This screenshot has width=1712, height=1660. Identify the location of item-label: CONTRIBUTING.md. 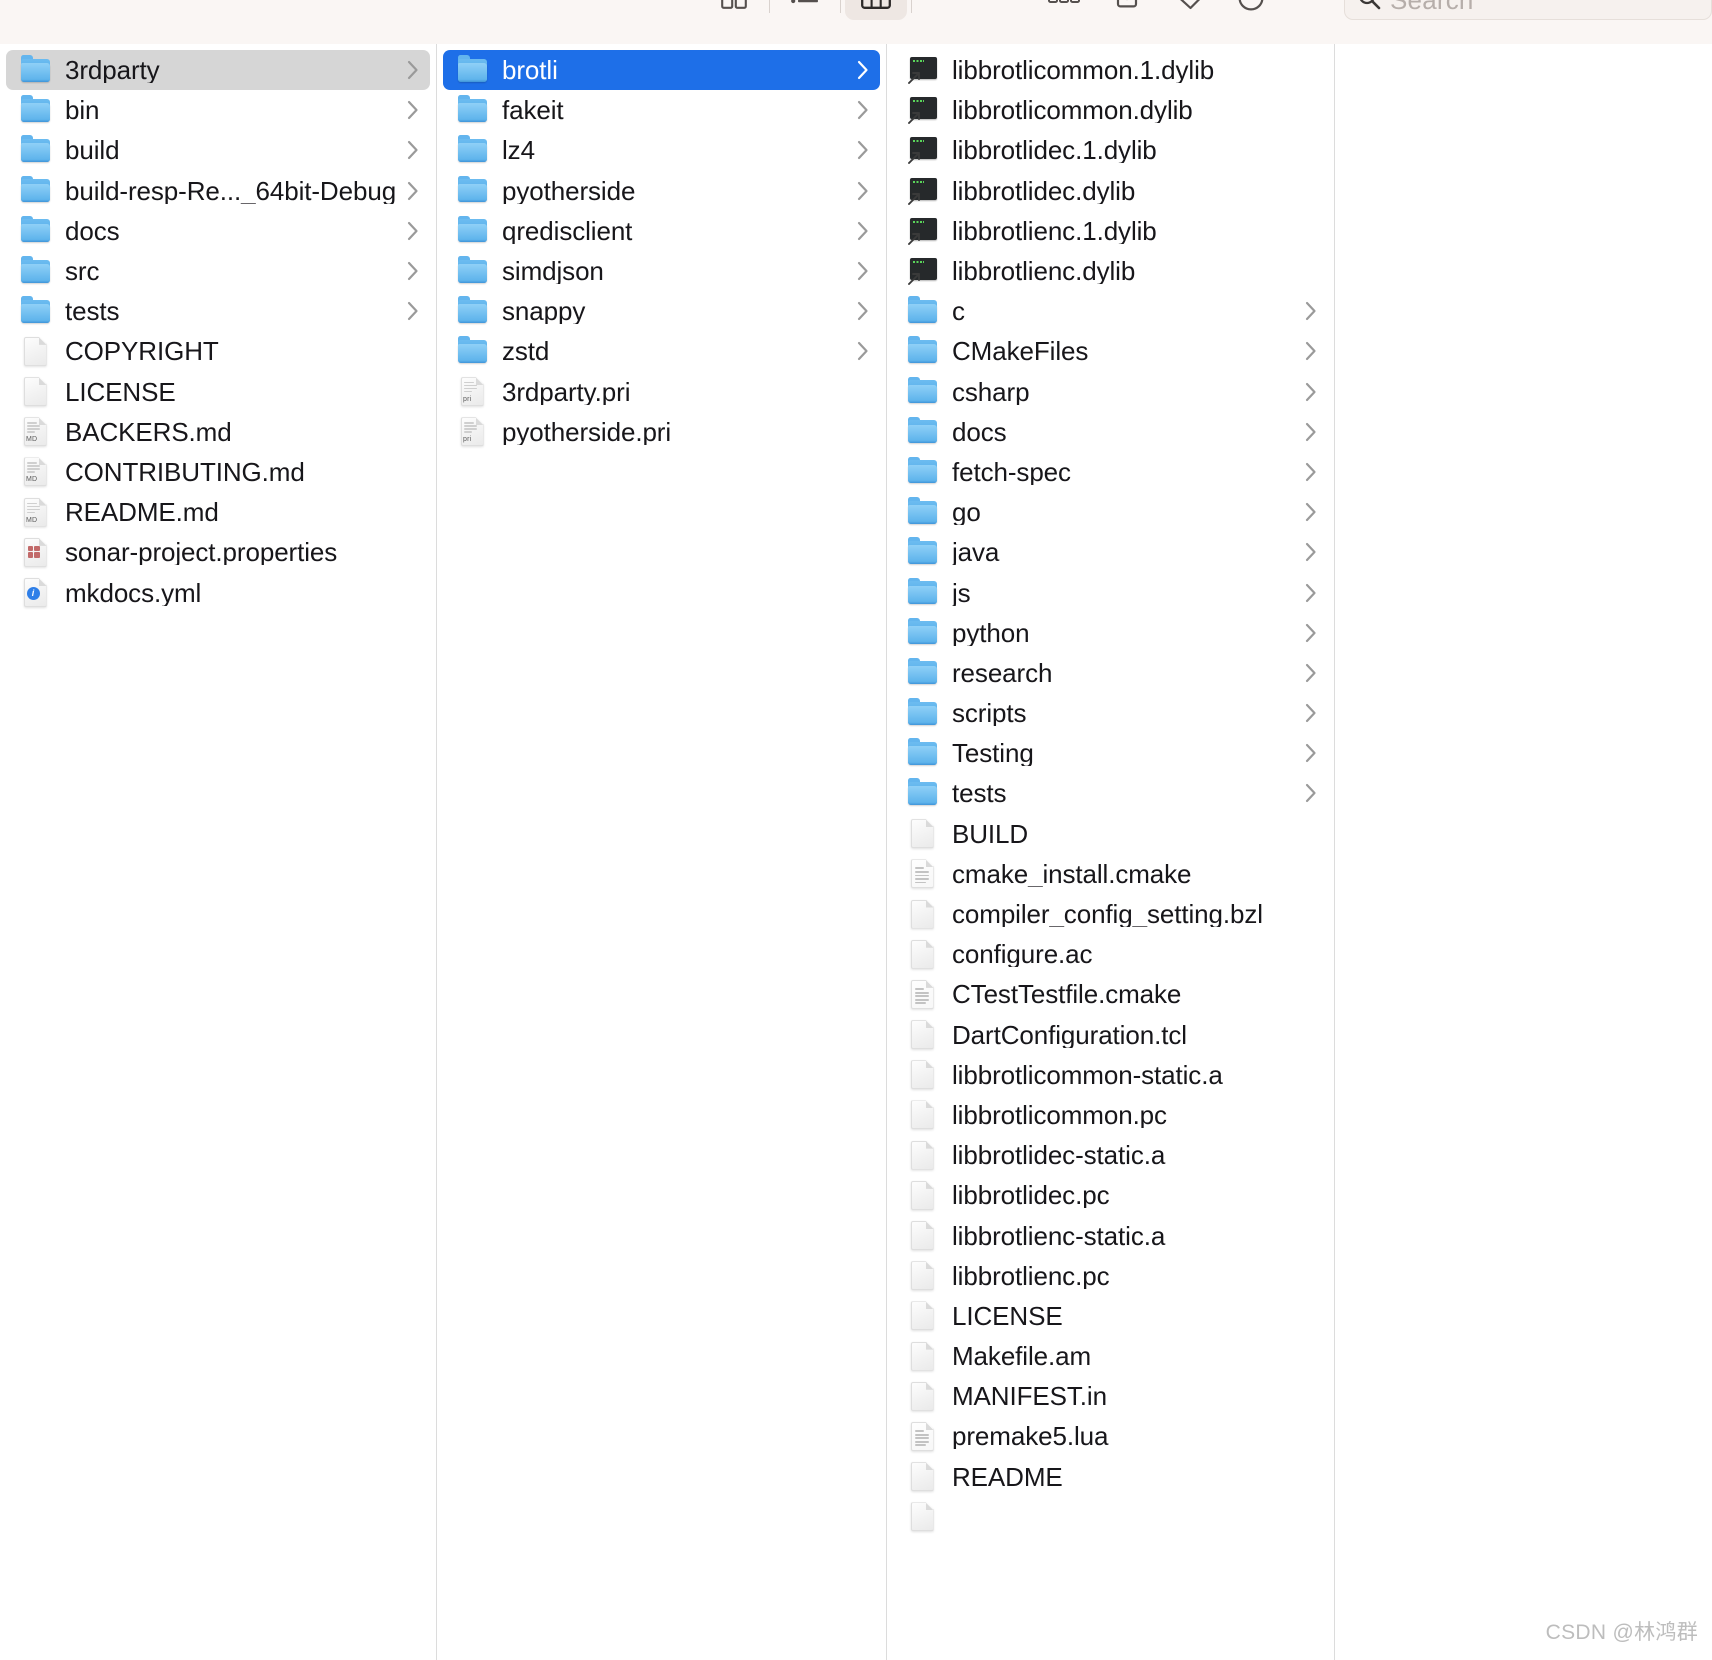
(185, 471).